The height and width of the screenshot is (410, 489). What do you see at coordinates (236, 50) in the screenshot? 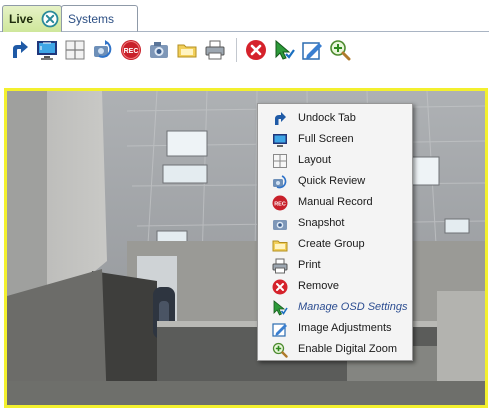
I see `toolbar-separator` at bounding box center [236, 50].